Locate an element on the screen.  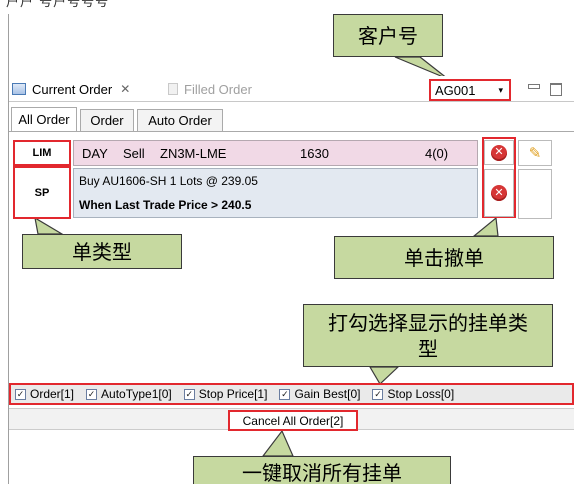
edit-order-button: ✎ is located at coordinates (535, 153).